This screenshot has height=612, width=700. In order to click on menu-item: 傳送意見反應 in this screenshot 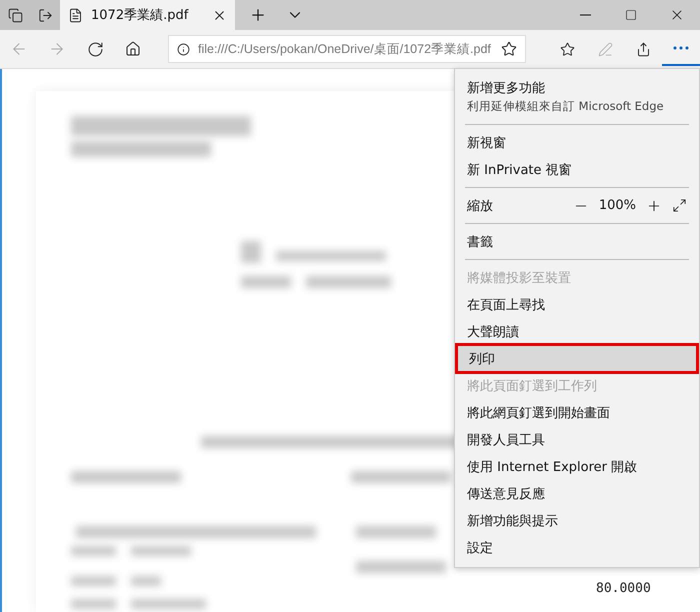, I will do `click(577, 493)`.